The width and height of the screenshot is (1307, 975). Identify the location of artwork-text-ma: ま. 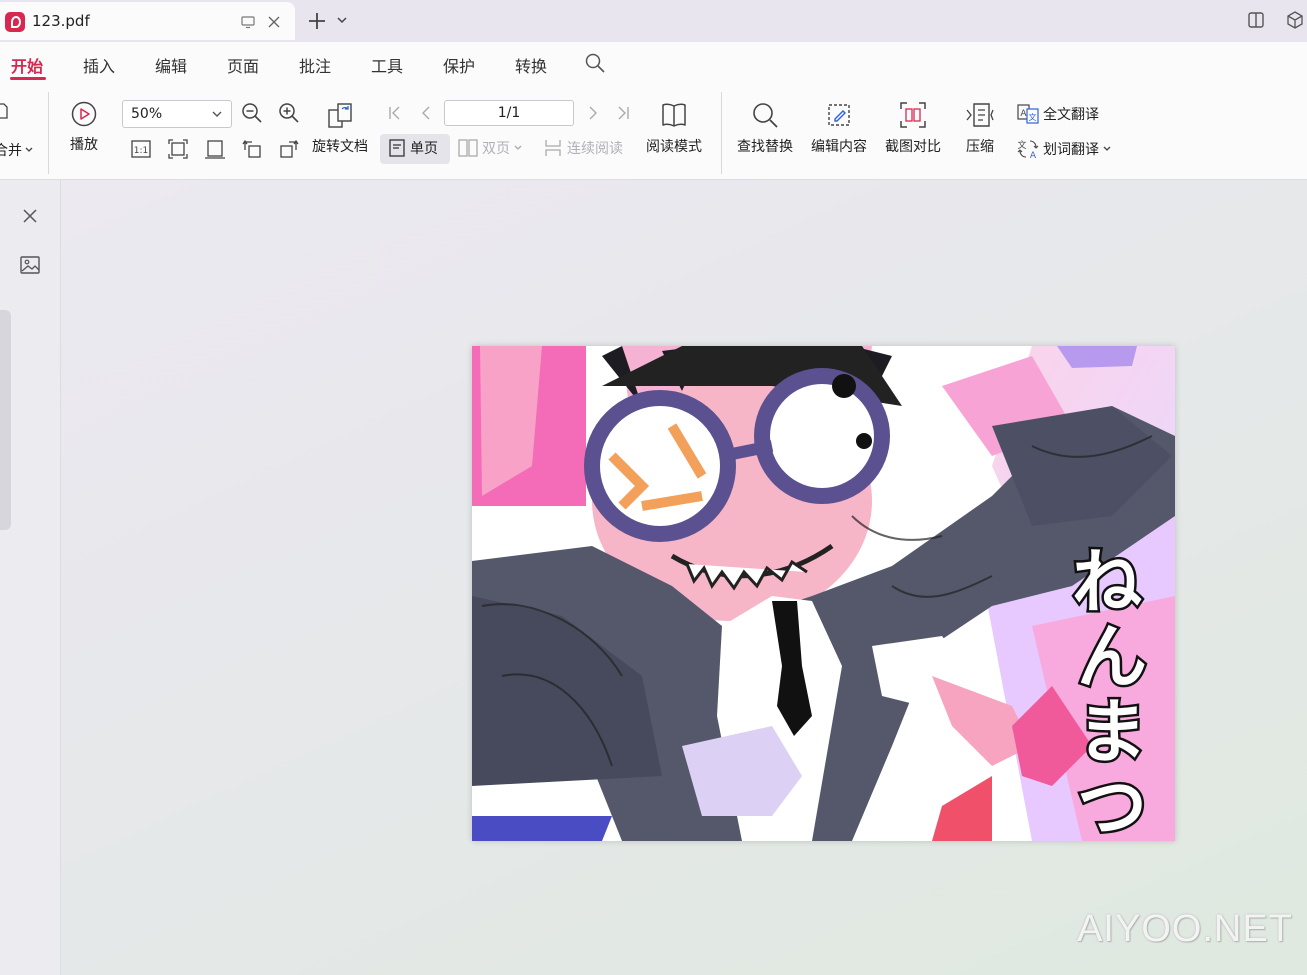
(1112, 732).